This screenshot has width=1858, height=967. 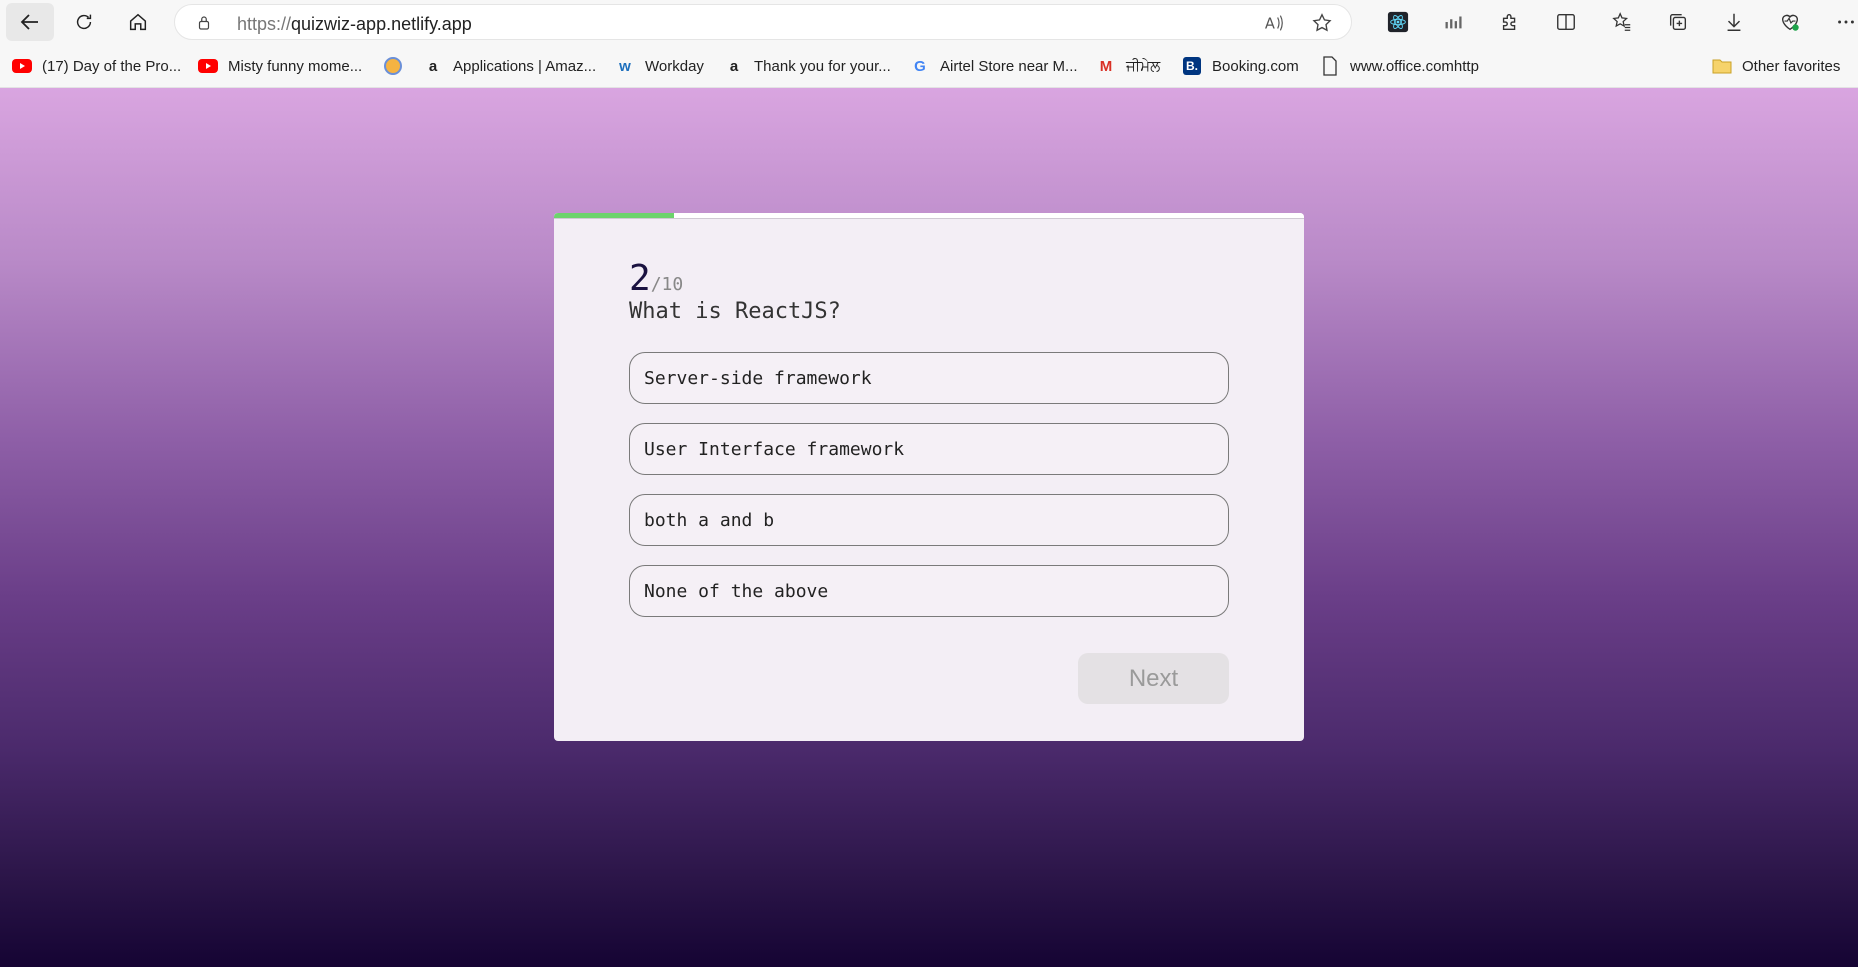 What do you see at coordinates (1106, 66) in the screenshot?
I see `gmail-icon: M` at bounding box center [1106, 66].